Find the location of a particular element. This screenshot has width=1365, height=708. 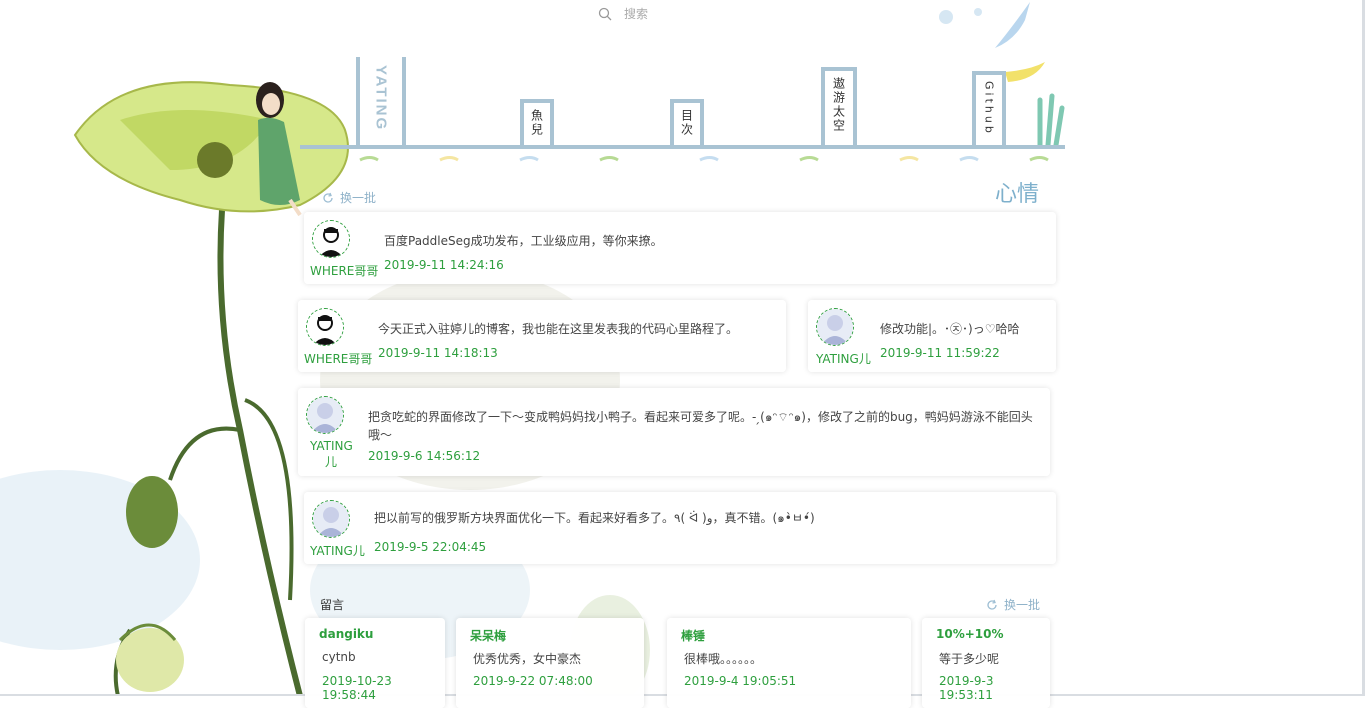

post-content: 百度PaddleSeg成功发布，工业级应用，等你来撩。 is located at coordinates (523, 241).